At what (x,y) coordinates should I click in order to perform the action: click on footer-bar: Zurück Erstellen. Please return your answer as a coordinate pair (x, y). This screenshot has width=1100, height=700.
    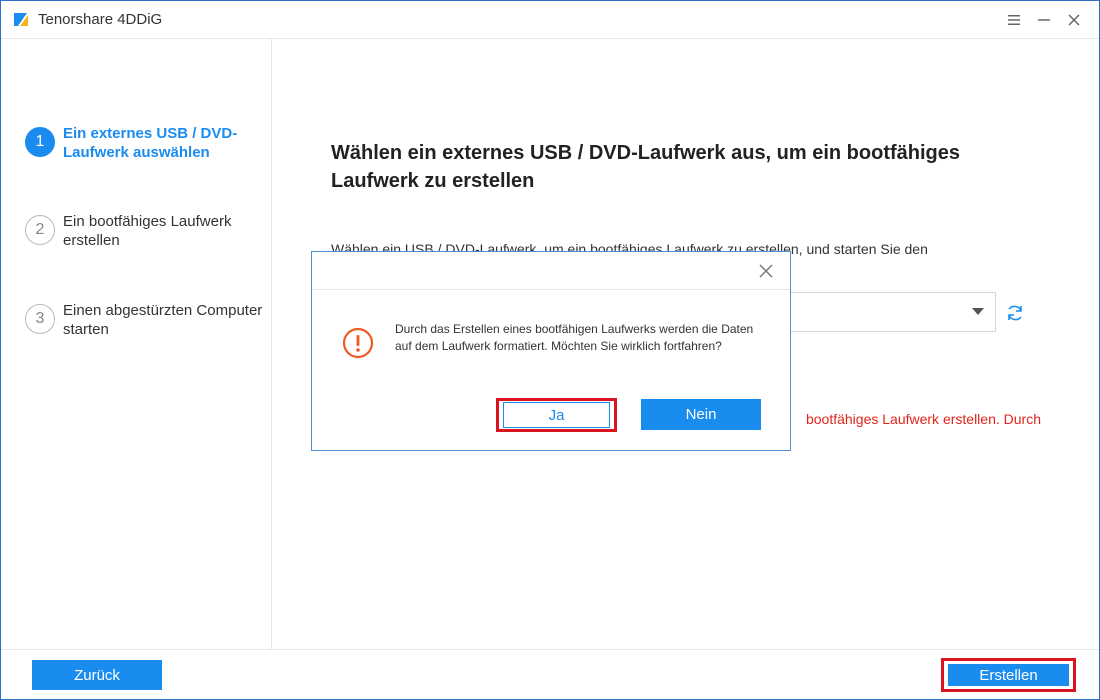
    Looking at the image, I should click on (550, 674).